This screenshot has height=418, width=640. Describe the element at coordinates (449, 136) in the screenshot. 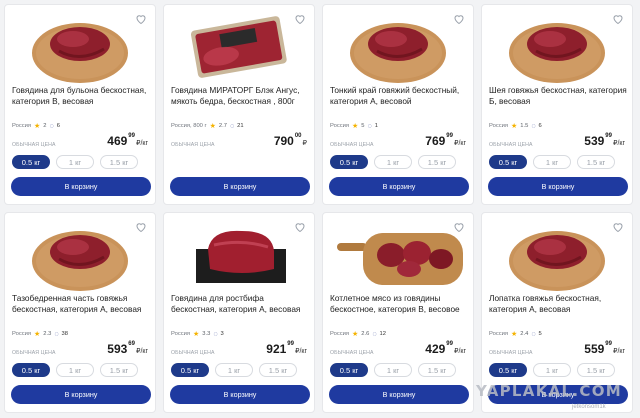

I see `price-decimal: 99` at that location.